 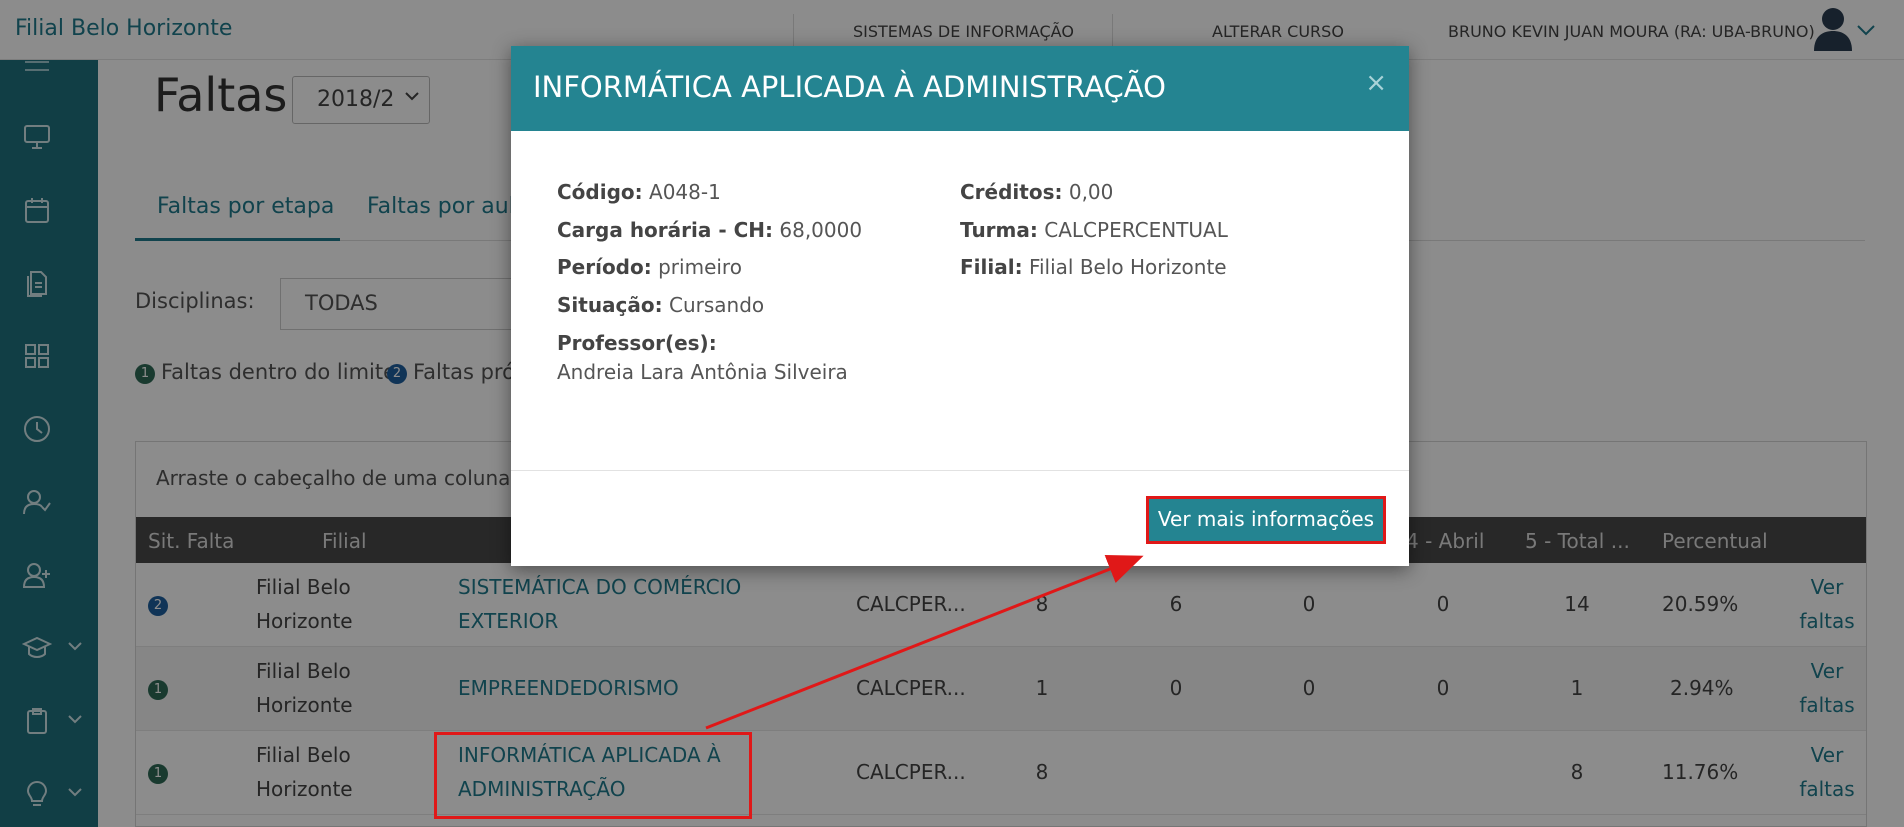 What do you see at coordinates (1037, 192) in the screenshot?
I see `field-creditos: Créditos: 0,00` at bounding box center [1037, 192].